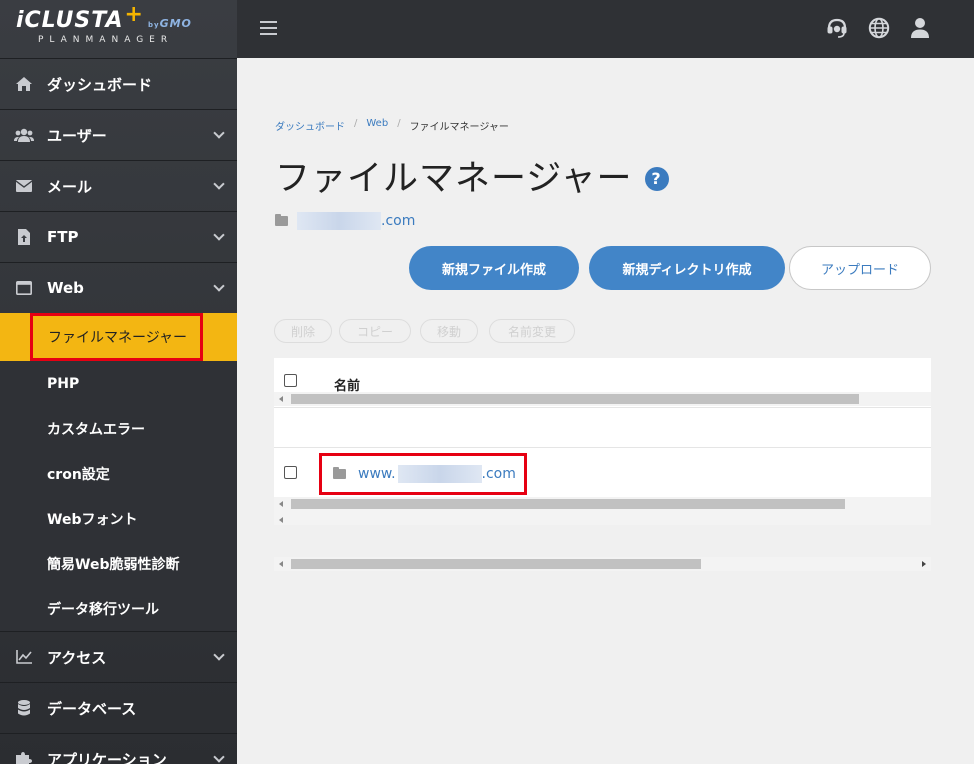  I want to click on move-button: 移動, so click(449, 331).